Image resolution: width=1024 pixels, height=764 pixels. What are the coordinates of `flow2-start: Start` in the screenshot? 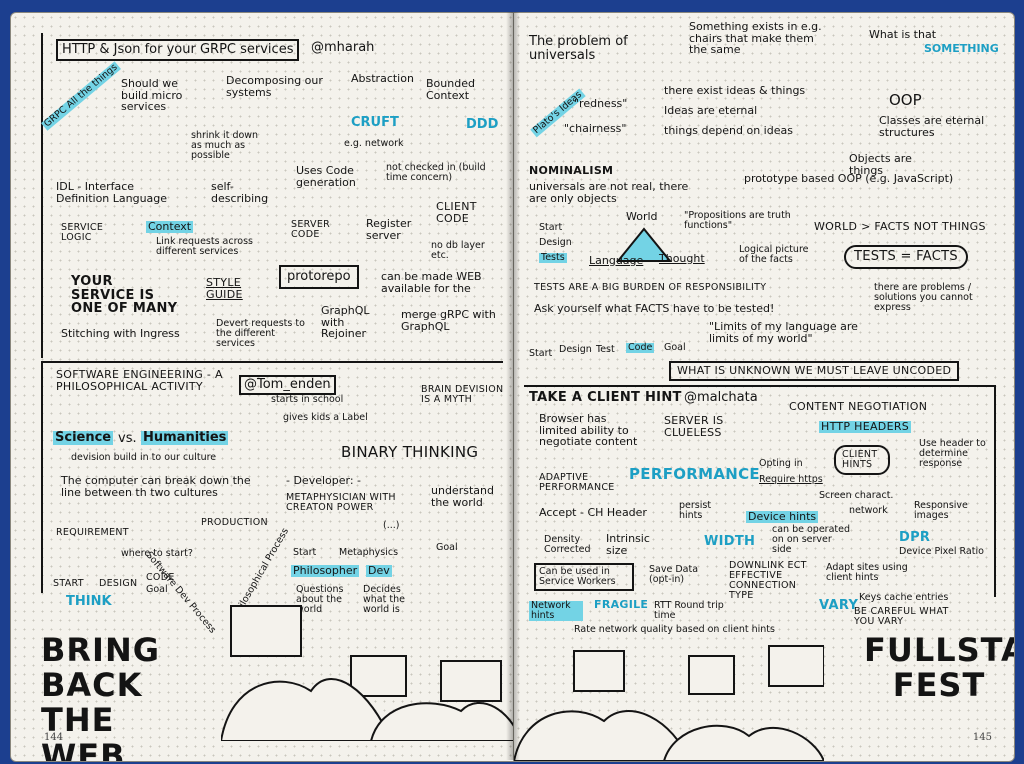 It's located at (541, 353).